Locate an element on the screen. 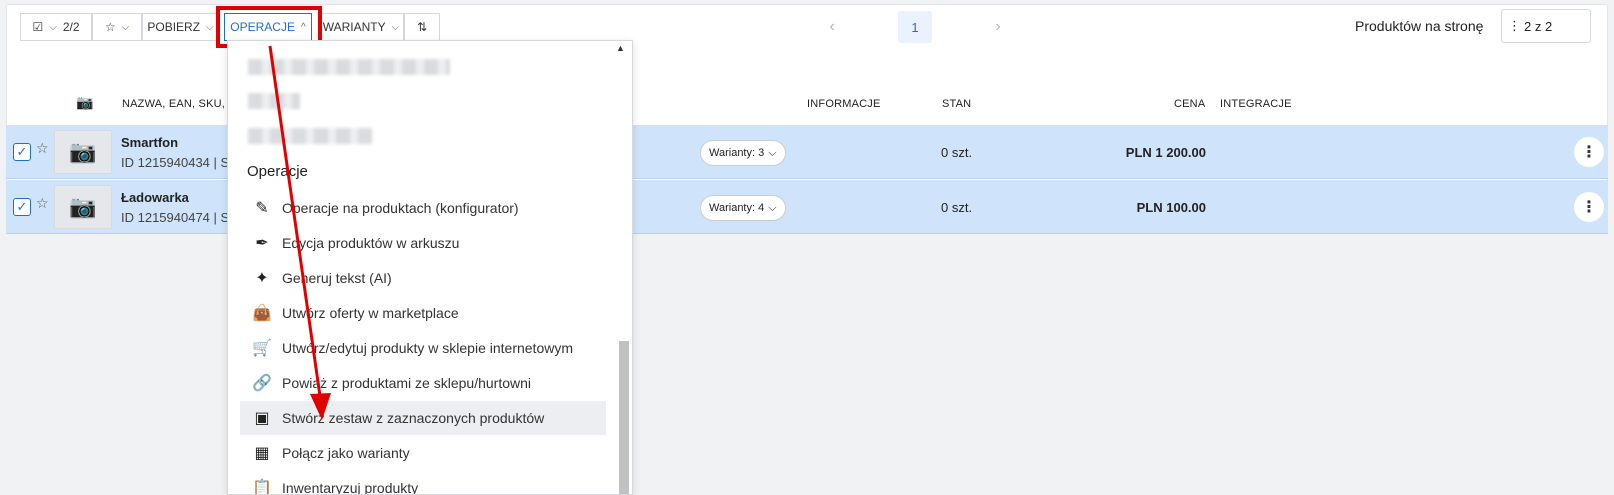 Image resolution: width=1614 pixels, height=495 pixels. variants-badge: Warianty: 4 ⌵ is located at coordinates (743, 208).